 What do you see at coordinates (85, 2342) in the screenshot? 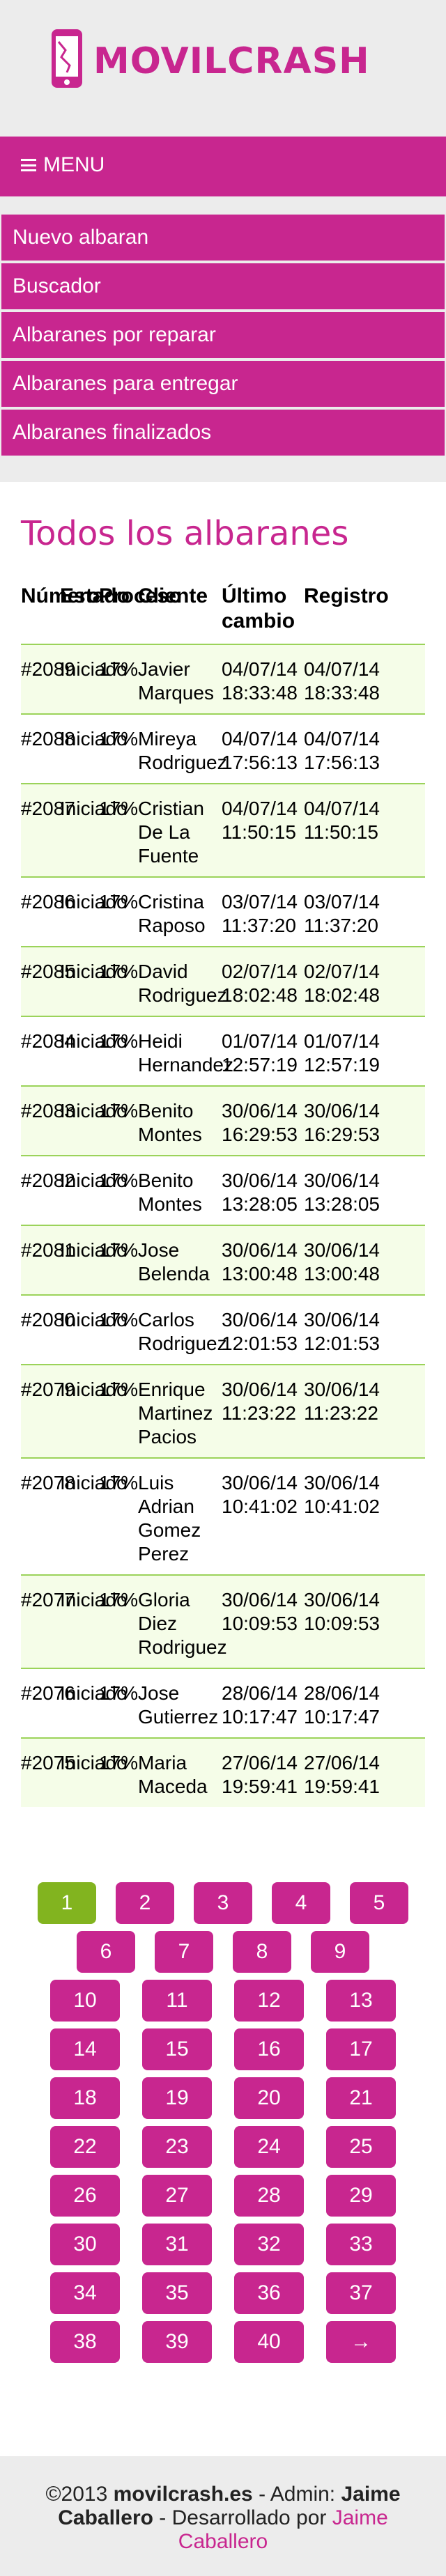
I see `page-38-button: 38` at bounding box center [85, 2342].